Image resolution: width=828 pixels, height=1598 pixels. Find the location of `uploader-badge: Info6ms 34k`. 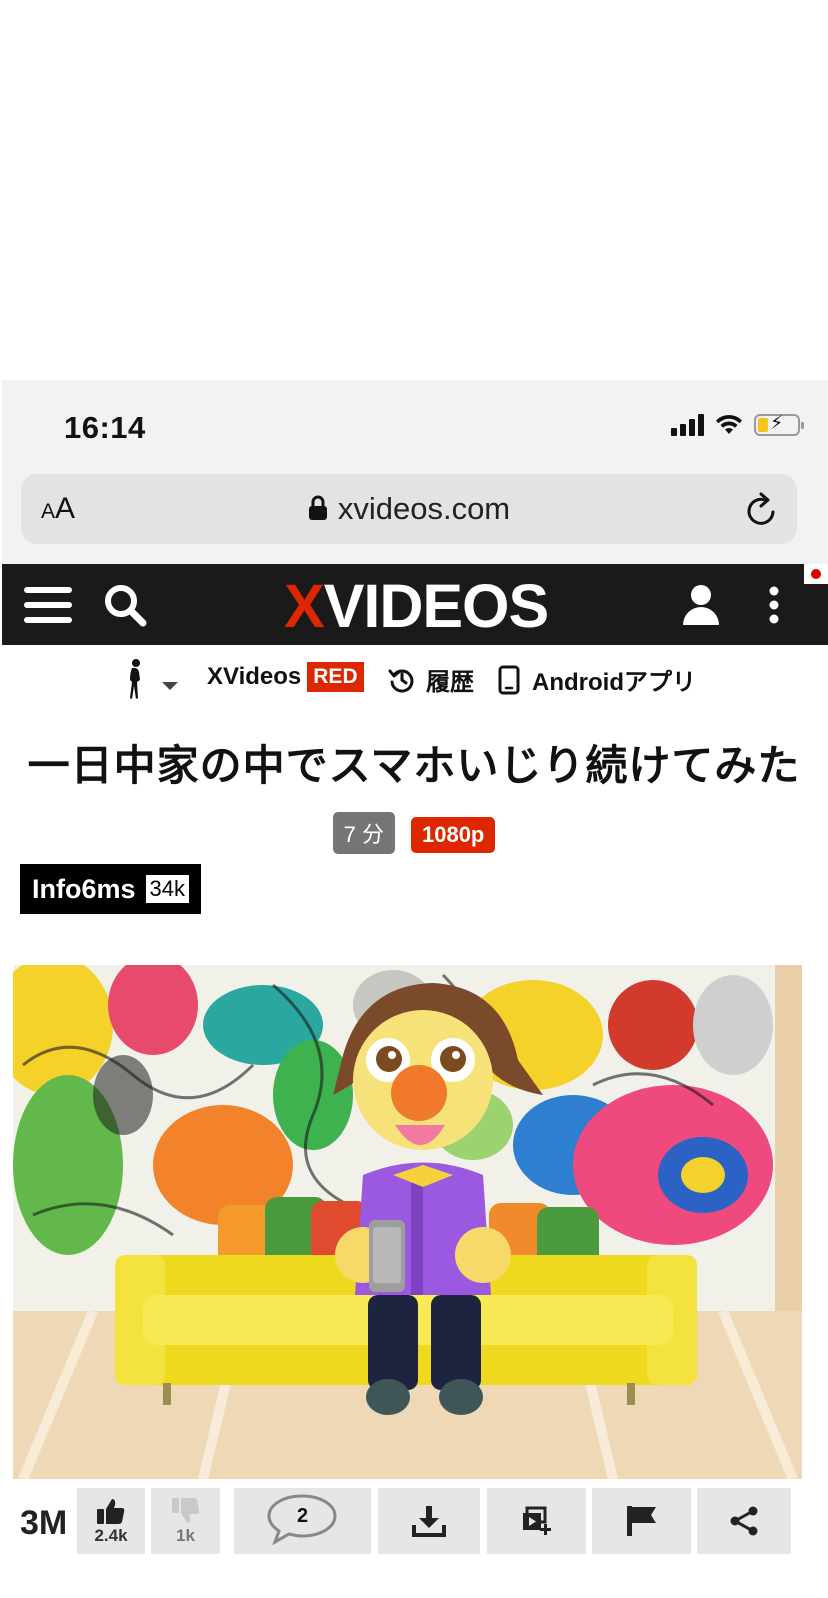

uploader-badge: Info6ms 34k is located at coordinates (111, 889).